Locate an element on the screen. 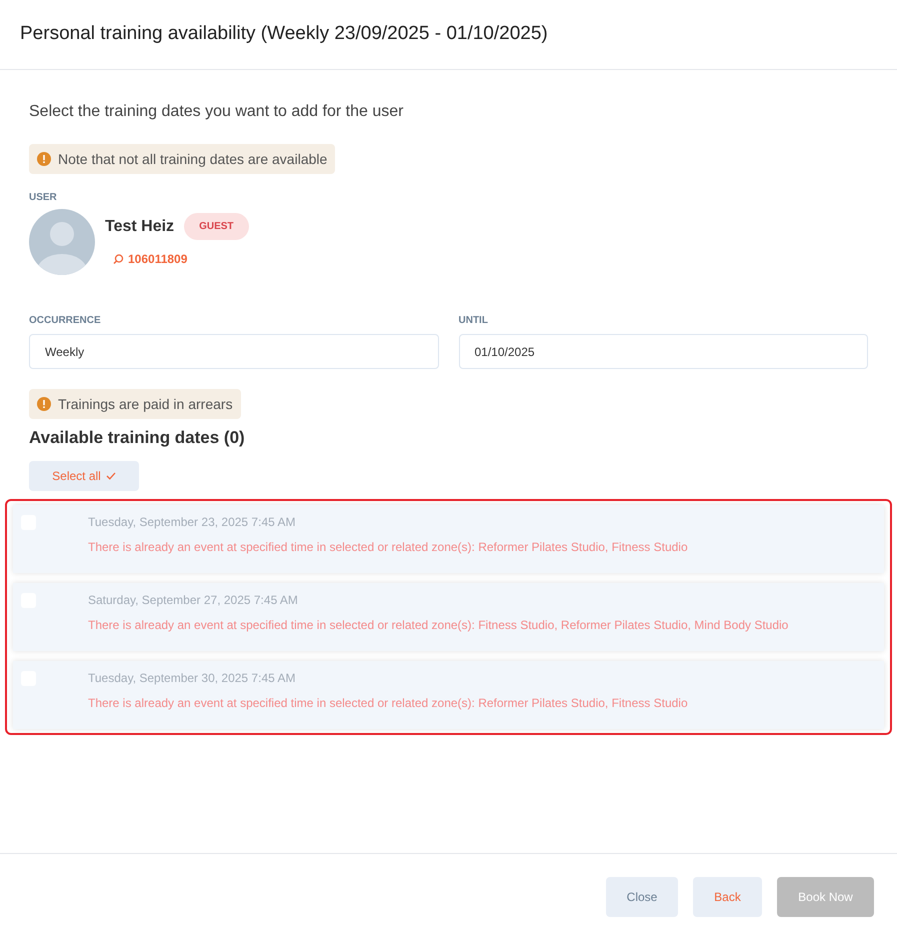 Image resolution: width=897 pixels, height=939 pixels. user-id-link: 106011809 is located at coordinates (150, 259).